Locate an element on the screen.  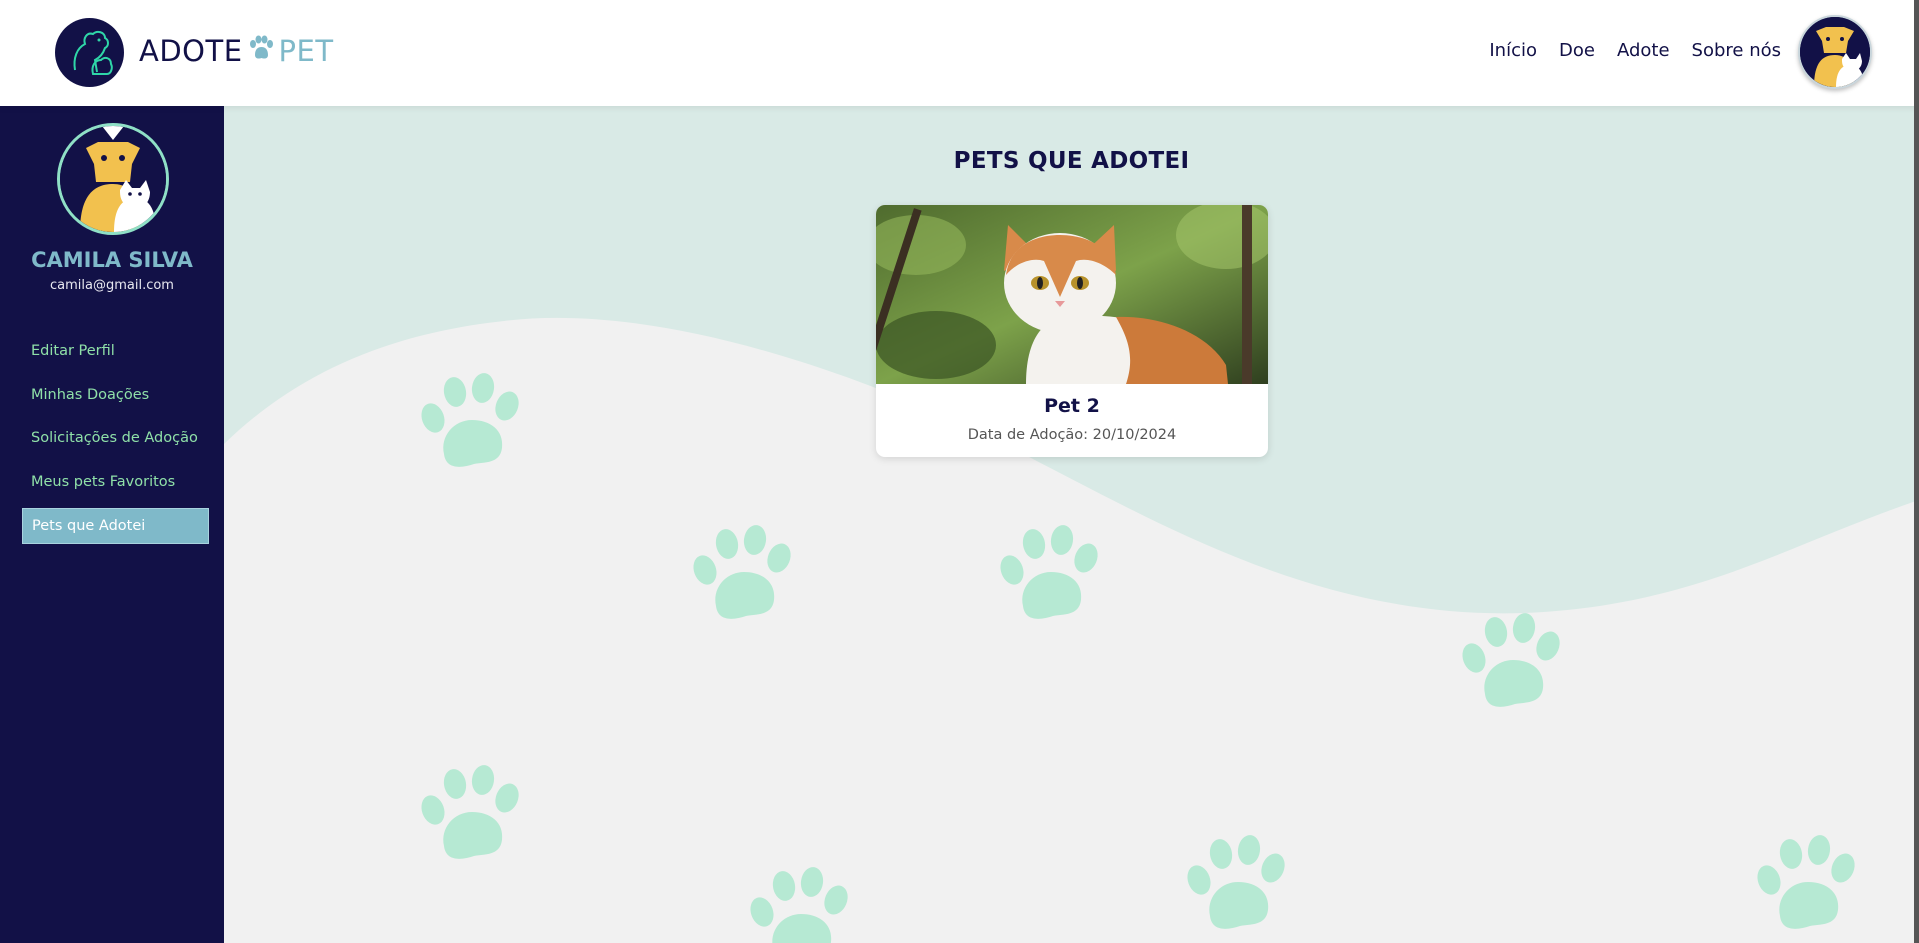
logo-icon is located at coordinates (89, 52).